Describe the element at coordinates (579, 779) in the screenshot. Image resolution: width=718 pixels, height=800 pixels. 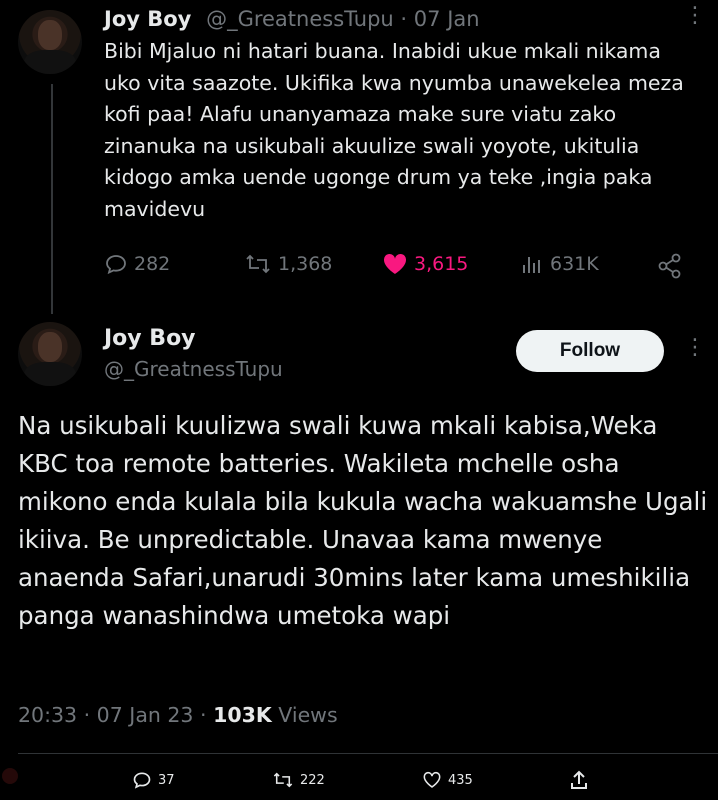
I see `upload-icon` at that location.